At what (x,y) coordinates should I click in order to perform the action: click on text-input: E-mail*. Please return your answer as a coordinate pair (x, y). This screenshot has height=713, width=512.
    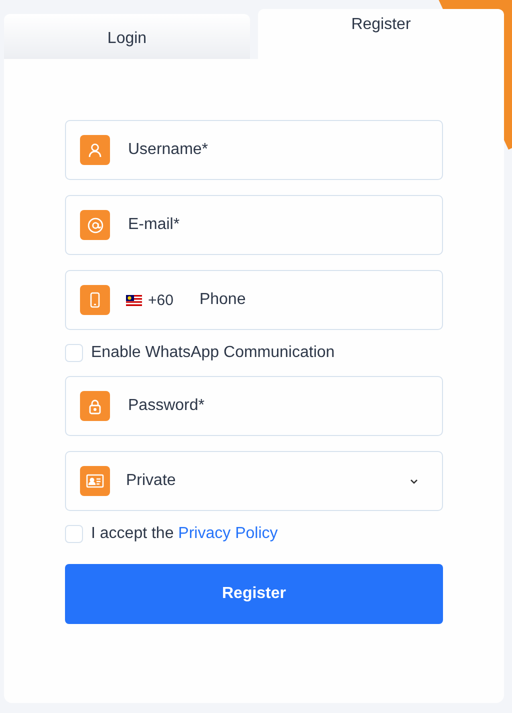
    Looking at the image, I should click on (277, 225).